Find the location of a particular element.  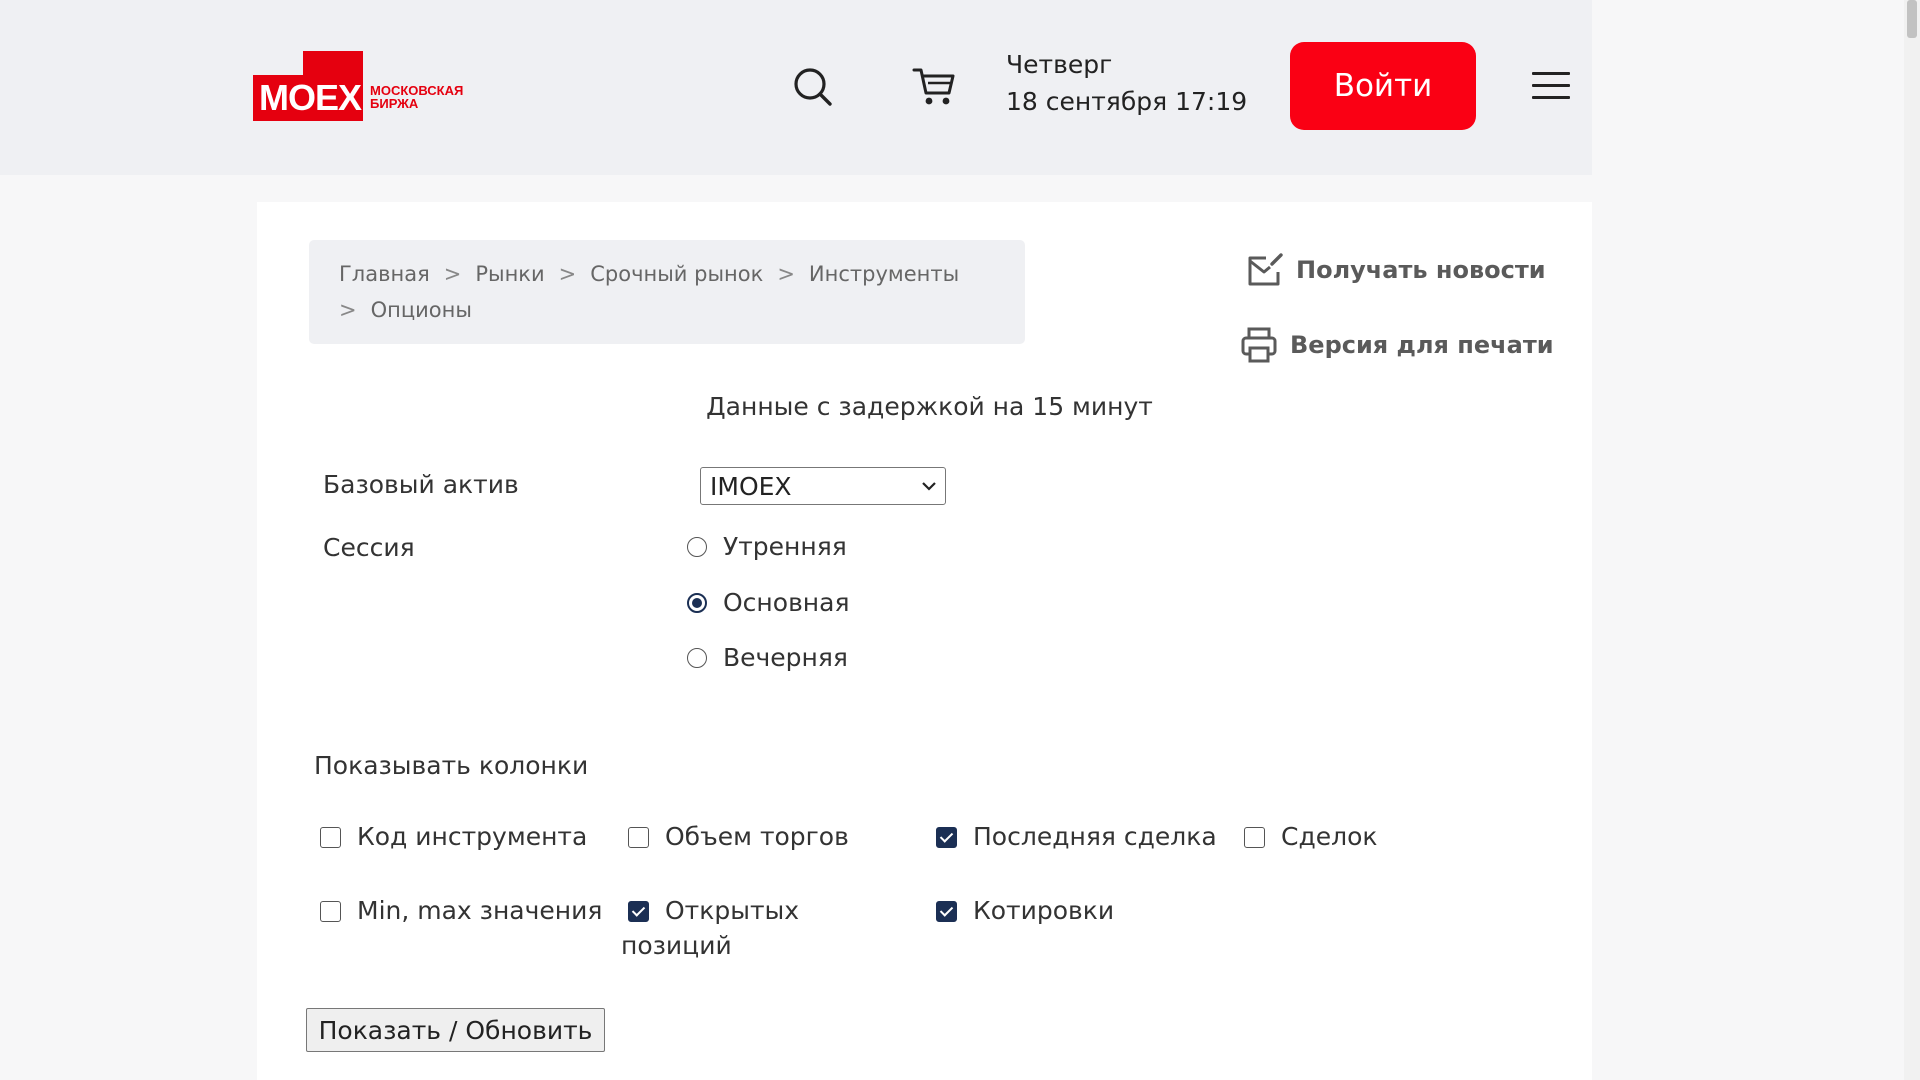

column-quotes-label: Котировки is located at coordinates (1044, 910).